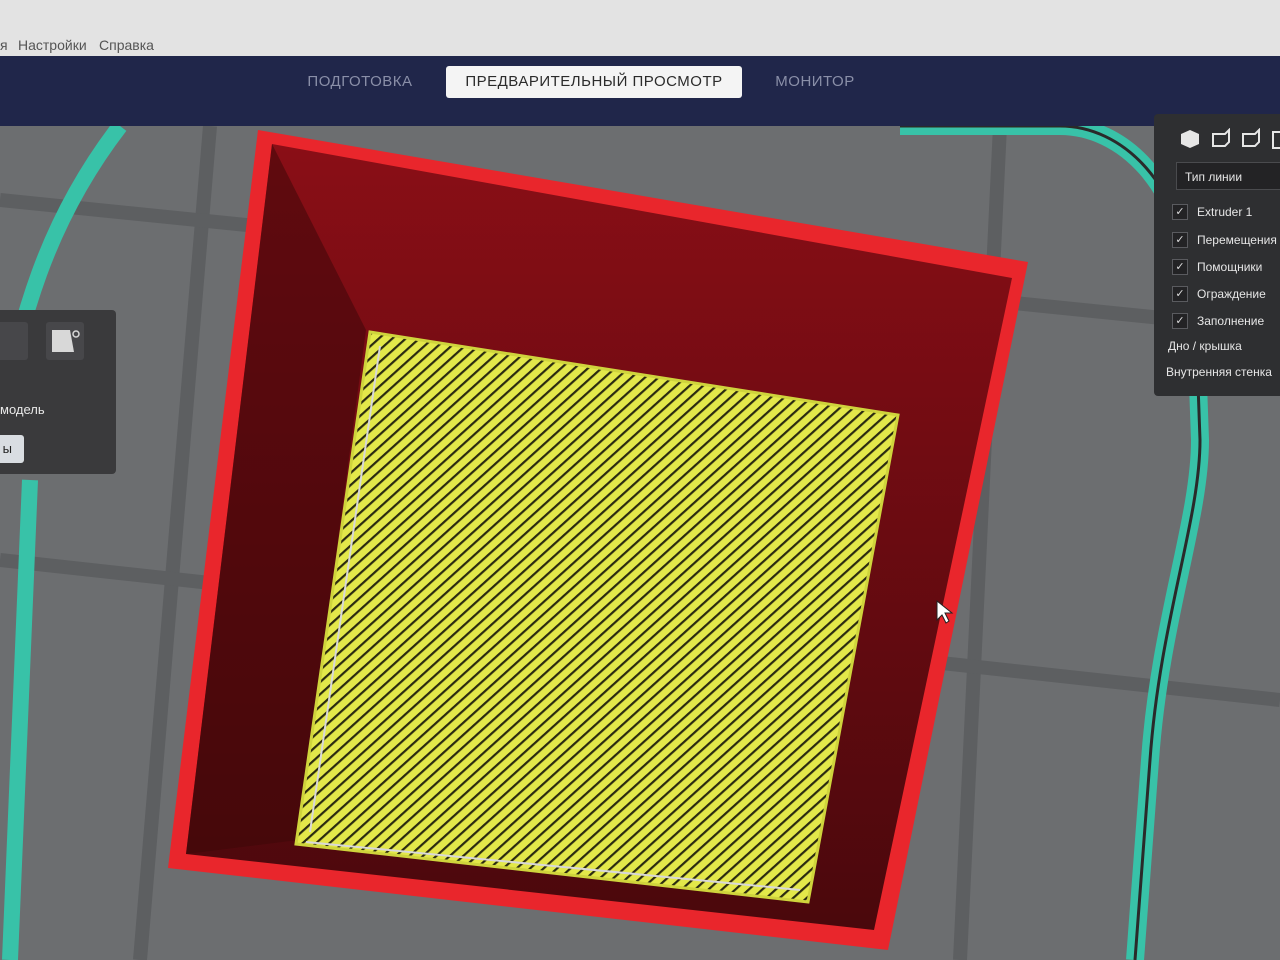 This screenshot has height=960, width=1280. What do you see at coordinates (1180, 321) in the screenshot?
I see `checkbox-infill: ✓` at bounding box center [1180, 321].